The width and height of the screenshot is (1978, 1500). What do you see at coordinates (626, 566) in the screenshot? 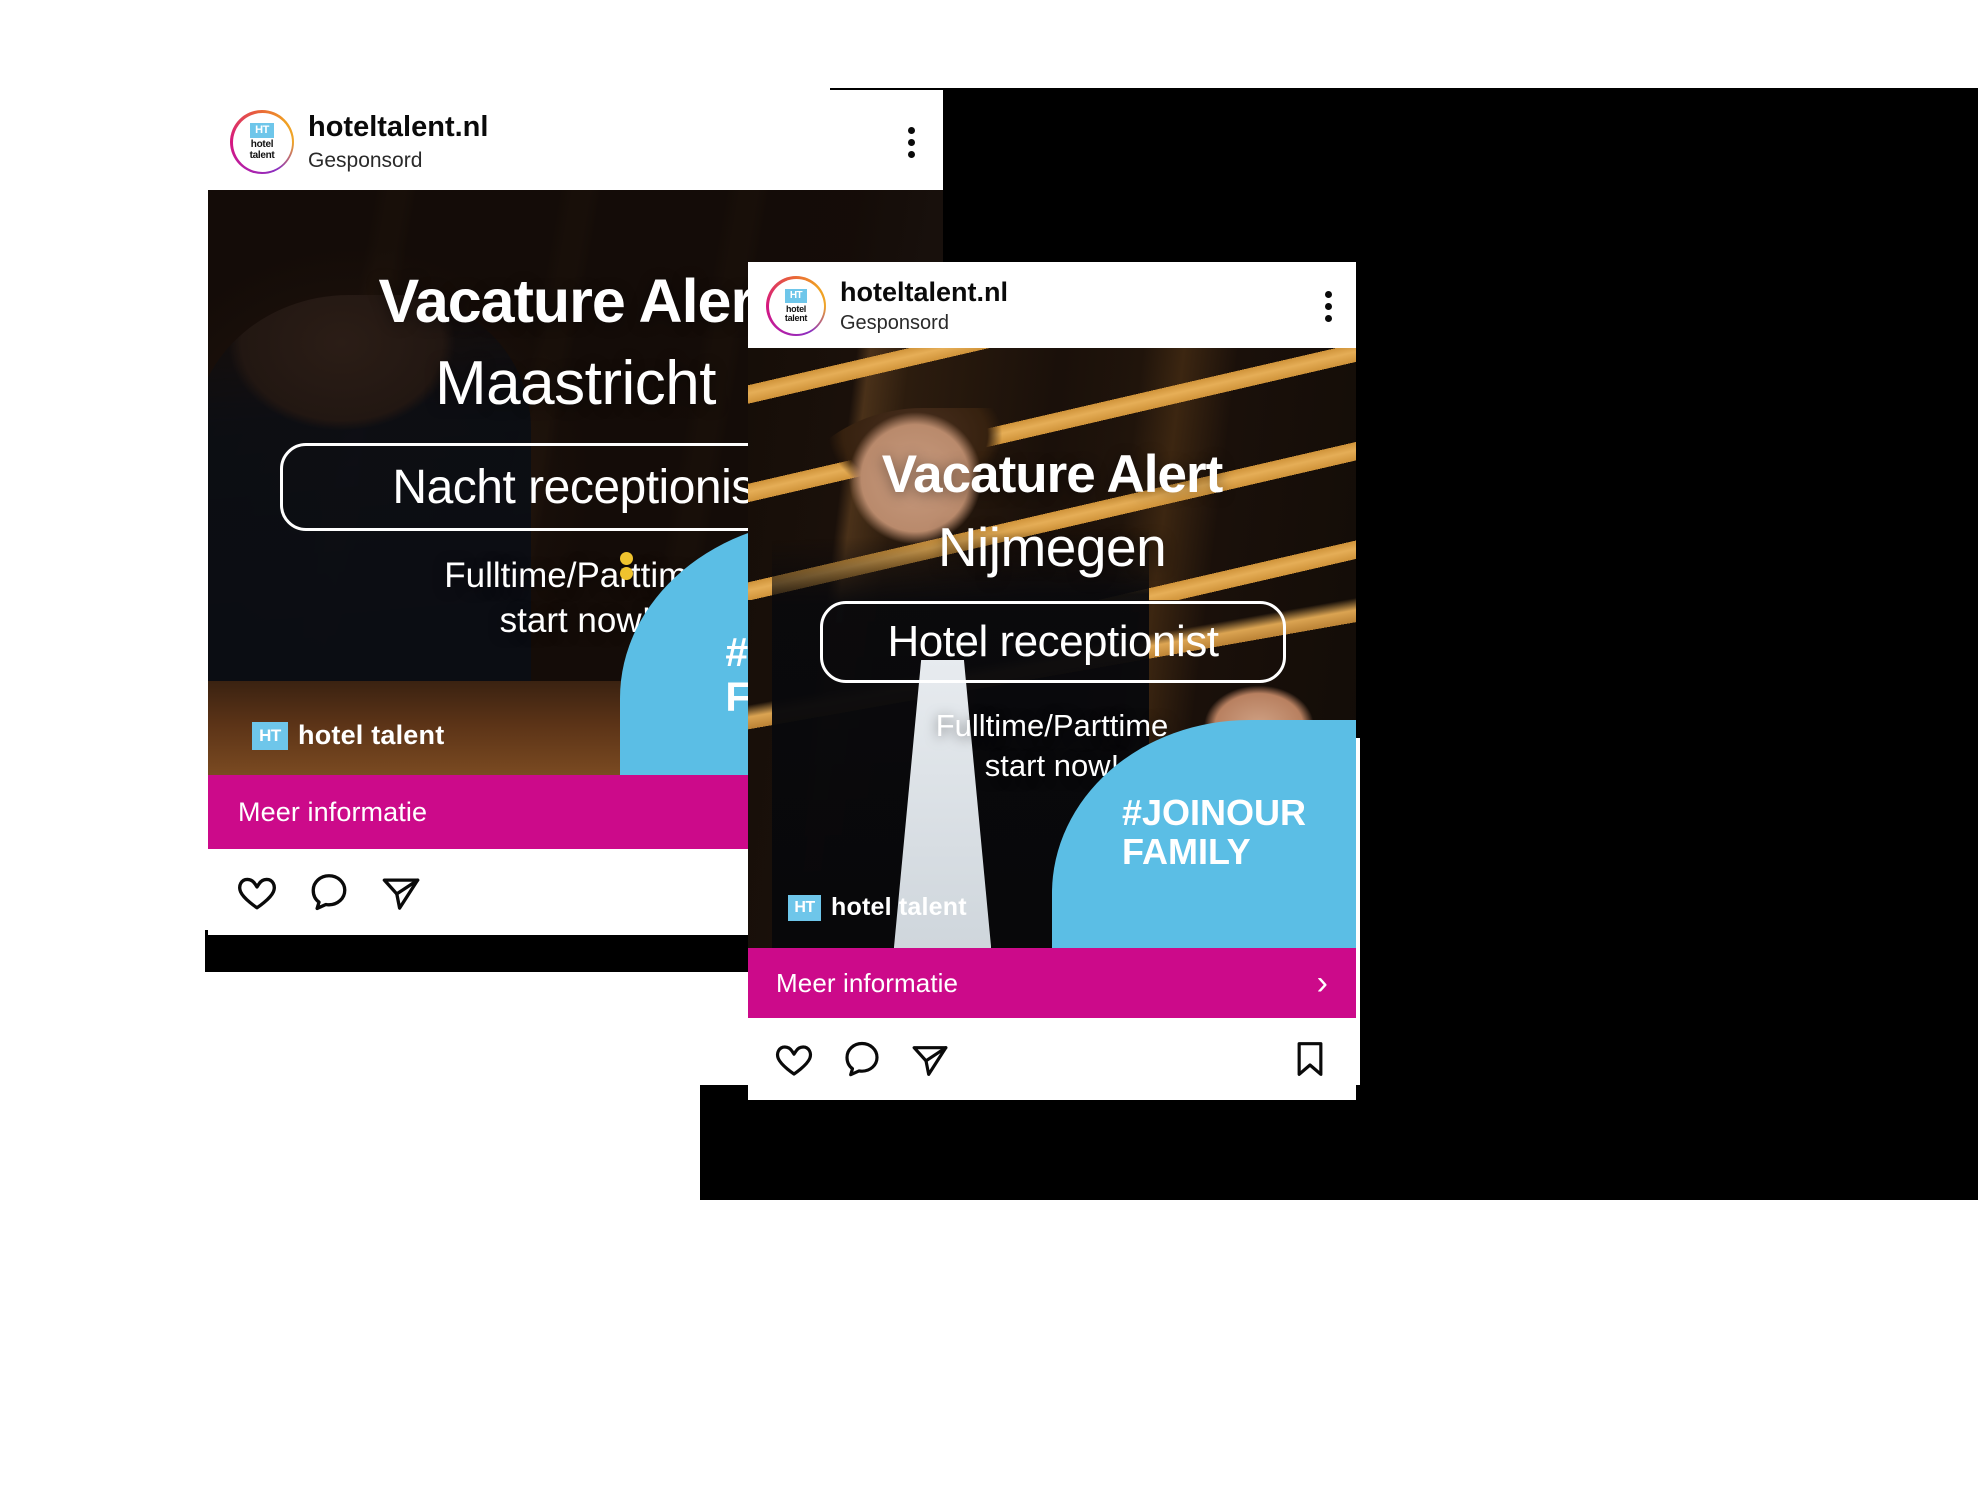
I see `accent-dots-icon` at bounding box center [626, 566].